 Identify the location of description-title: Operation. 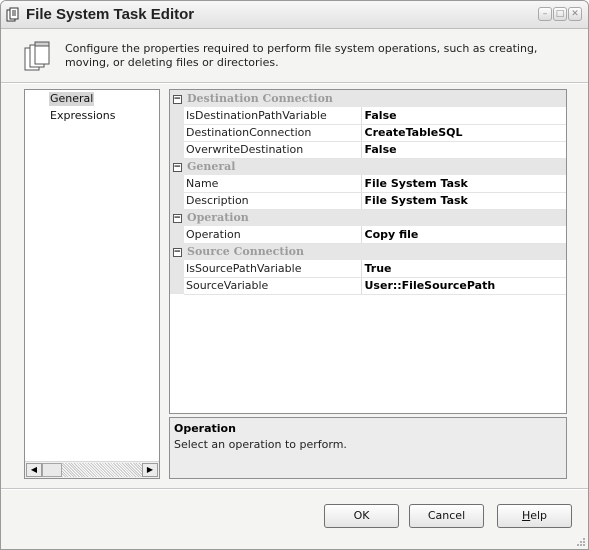
(205, 428).